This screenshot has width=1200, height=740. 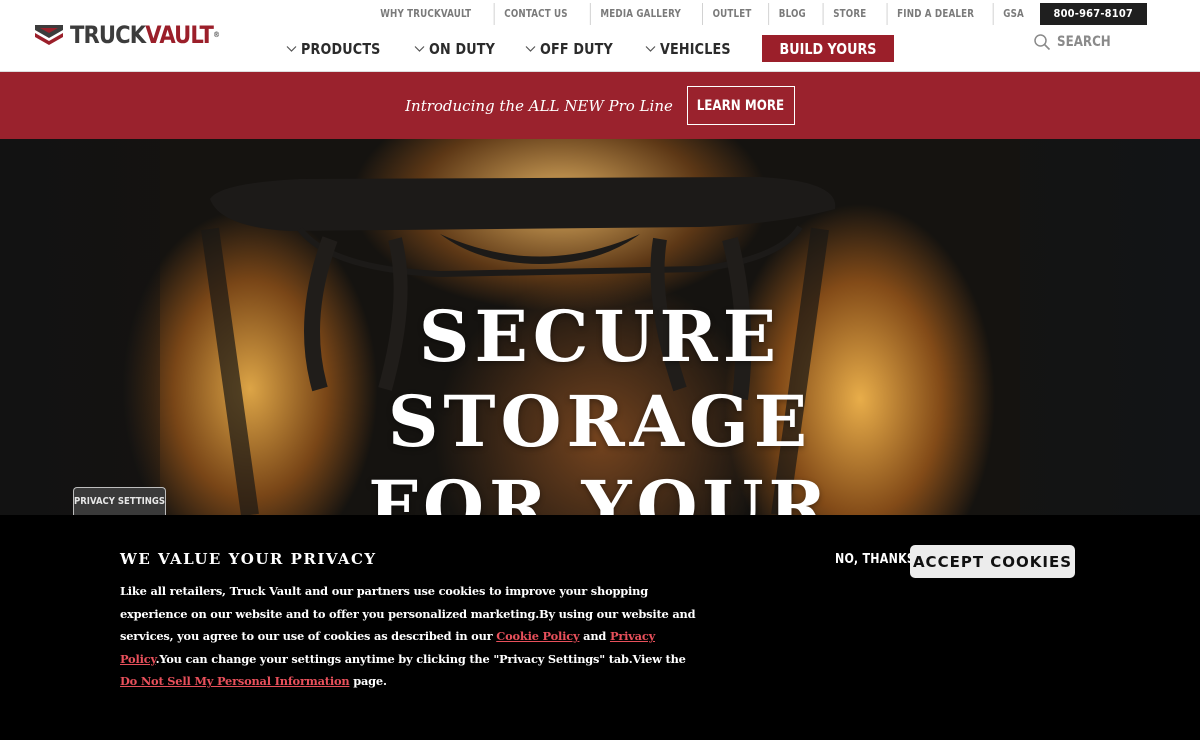 I want to click on nav-label: OFF DUTY, so click(x=577, y=48).